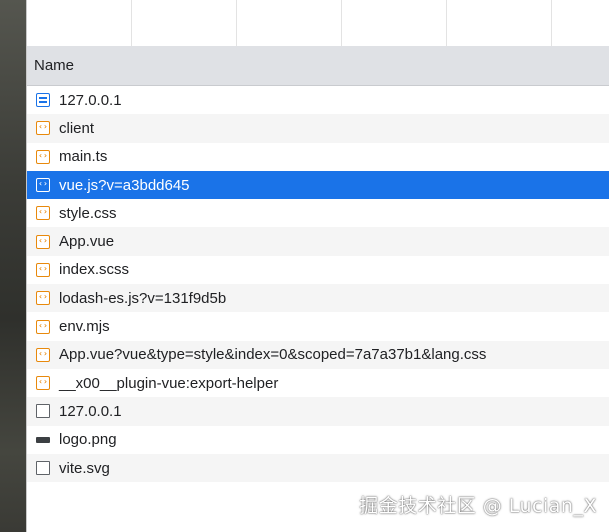 The height and width of the screenshot is (532, 609). What do you see at coordinates (88, 440) in the screenshot?
I see `request-name: logo.png` at bounding box center [88, 440].